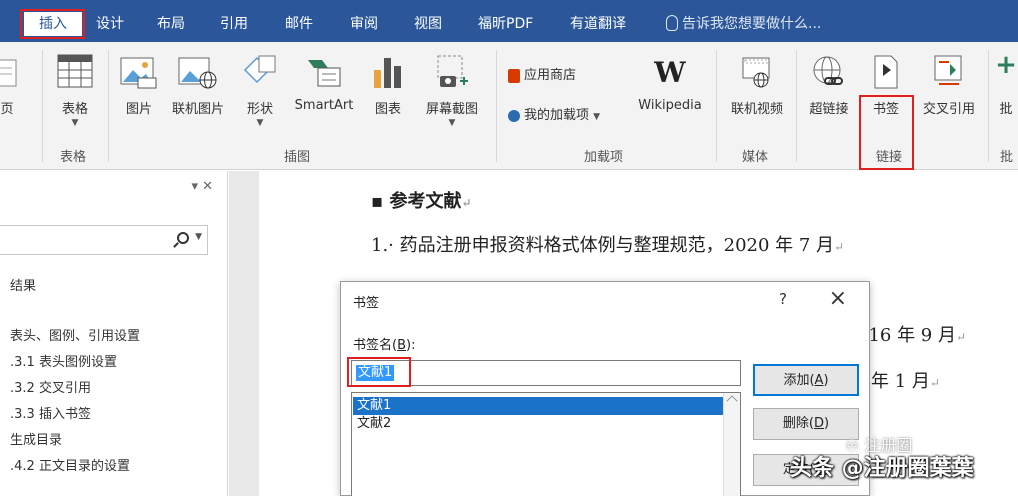 Image resolution: width=1018 pixels, height=496 pixels. I want to click on wikipedia-button: W Wikipedia, so click(670, 92).